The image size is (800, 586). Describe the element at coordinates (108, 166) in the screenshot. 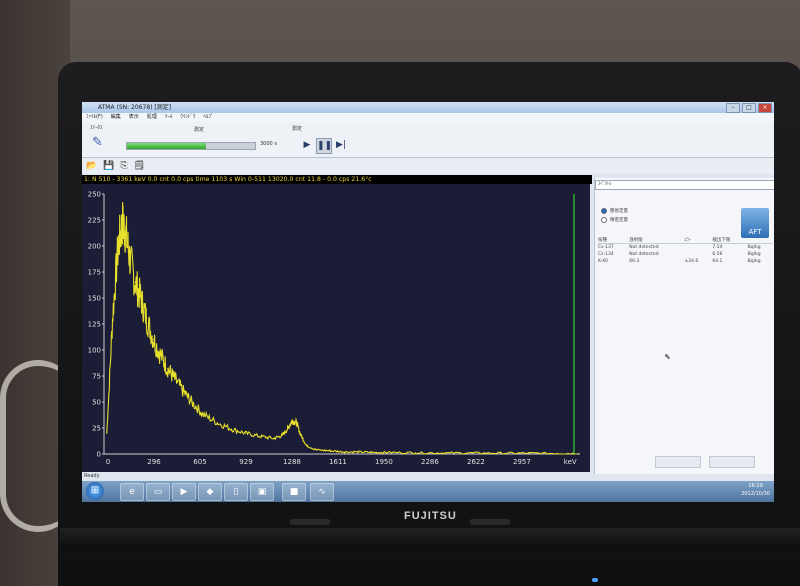

I see `save-icon: 💾` at that location.